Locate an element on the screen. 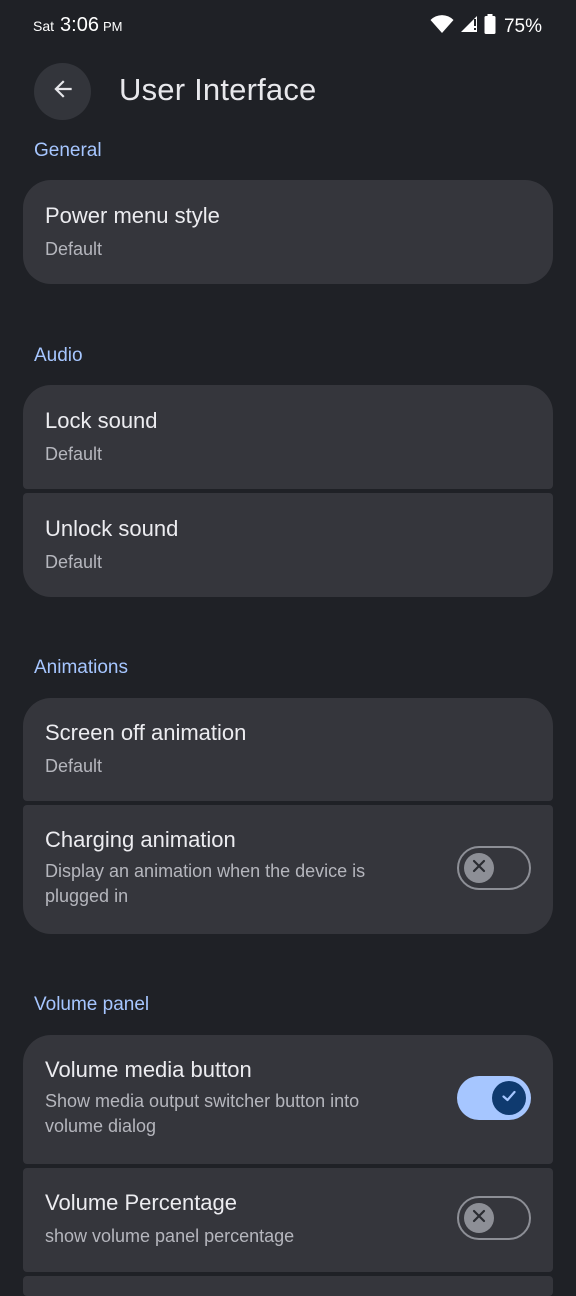 This screenshot has height=1296, width=576. section-header-audio: Audio is located at coordinates (58, 355).